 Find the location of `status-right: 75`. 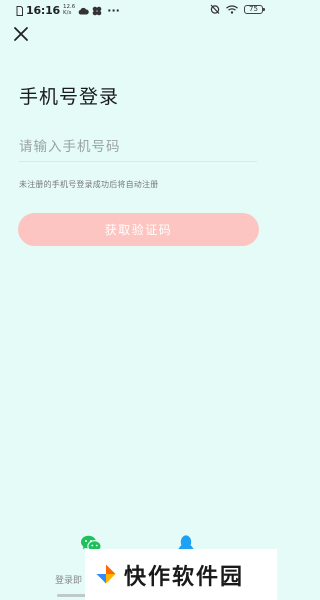

status-right: 75 is located at coordinates (237, 9).